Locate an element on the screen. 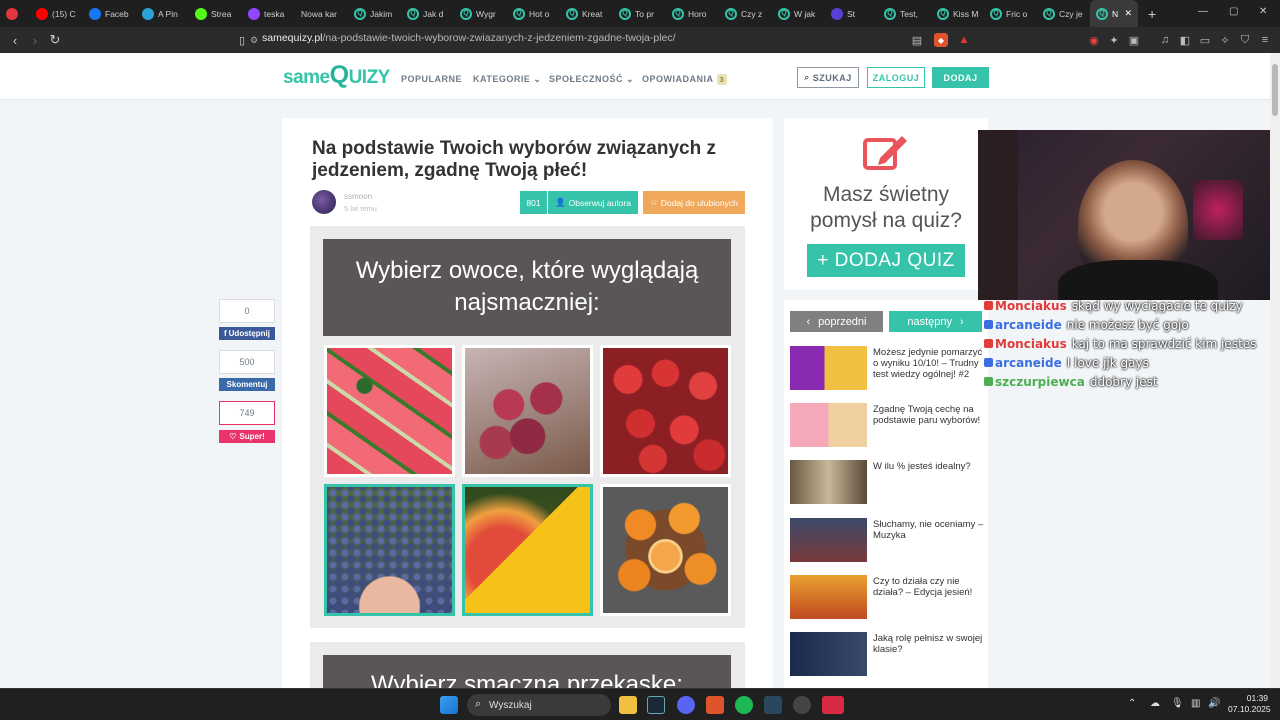  answer-plums is located at coordinates (527, 411).